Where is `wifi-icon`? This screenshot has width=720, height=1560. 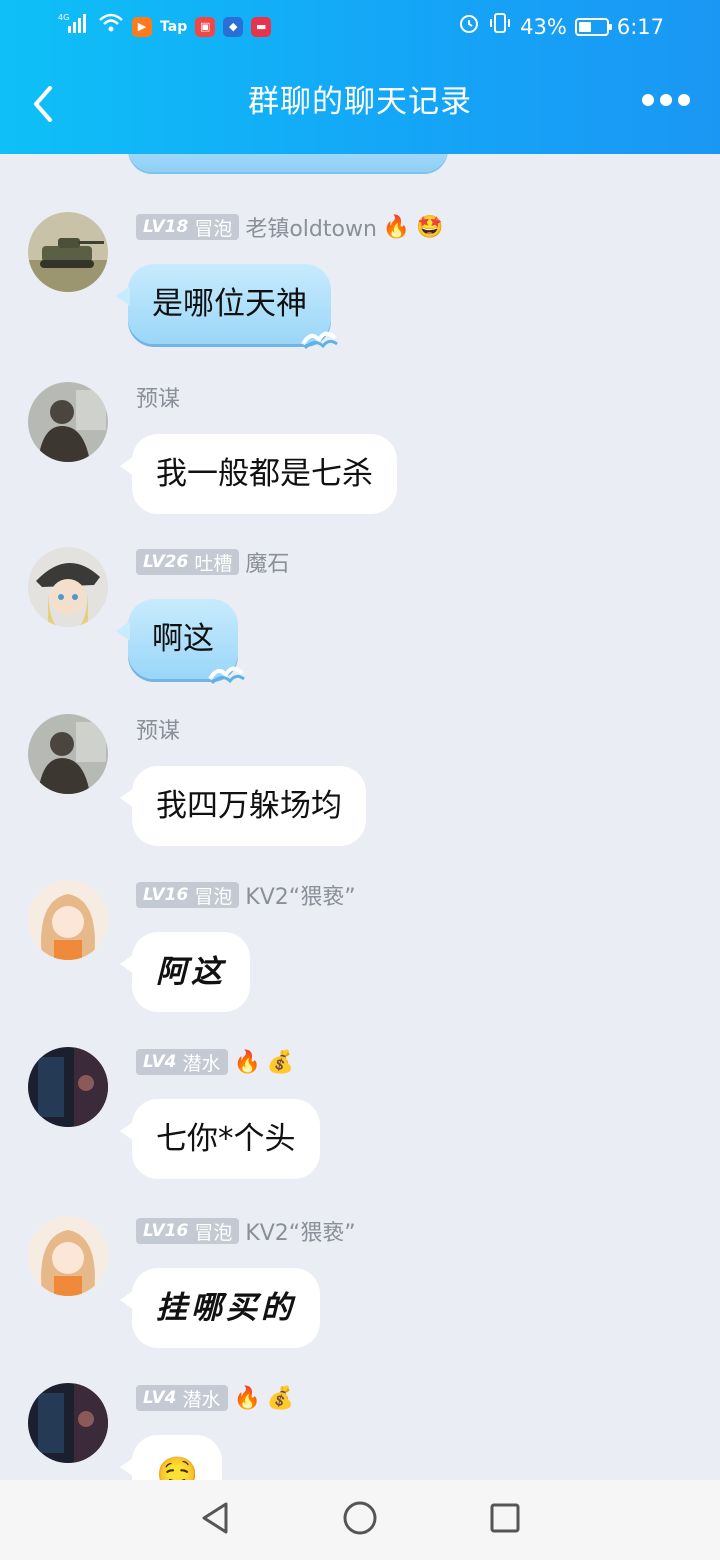
wifi-icon is located at coordinates (111, 27).